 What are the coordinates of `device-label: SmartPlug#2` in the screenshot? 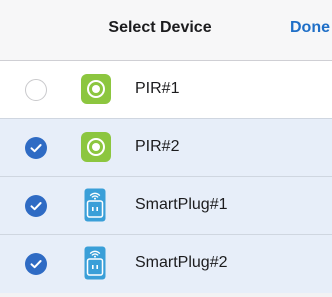 It's located at (181, 262).